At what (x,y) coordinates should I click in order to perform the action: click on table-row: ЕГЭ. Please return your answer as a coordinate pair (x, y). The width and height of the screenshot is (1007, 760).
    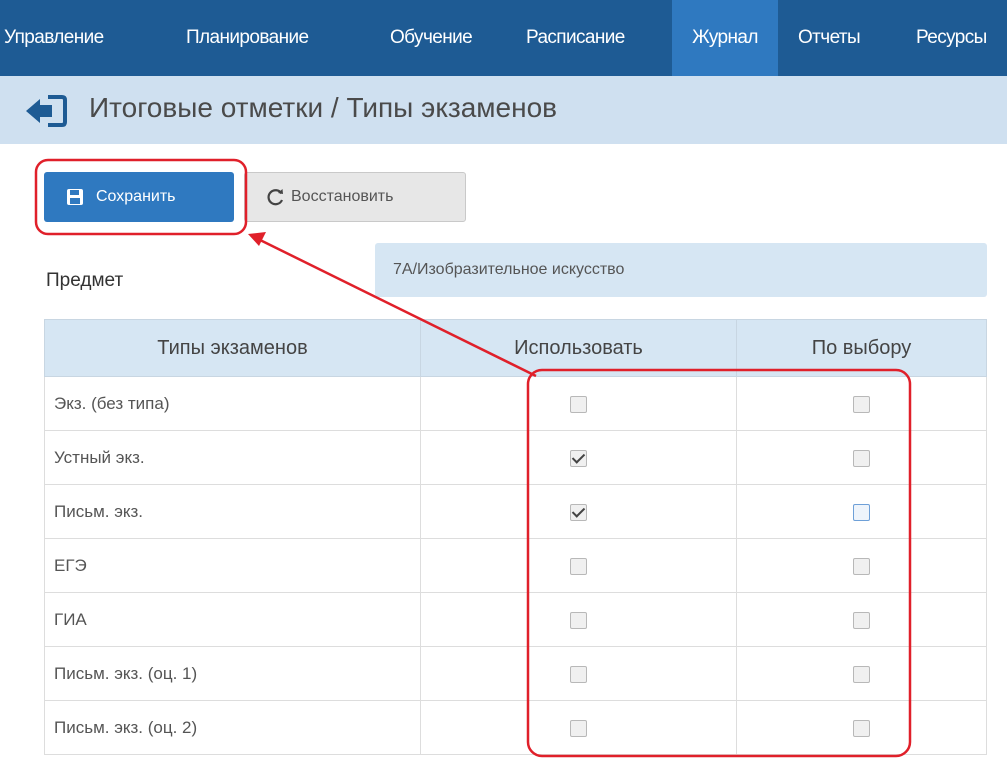
    Looking at the image, I should click on (515, 565).